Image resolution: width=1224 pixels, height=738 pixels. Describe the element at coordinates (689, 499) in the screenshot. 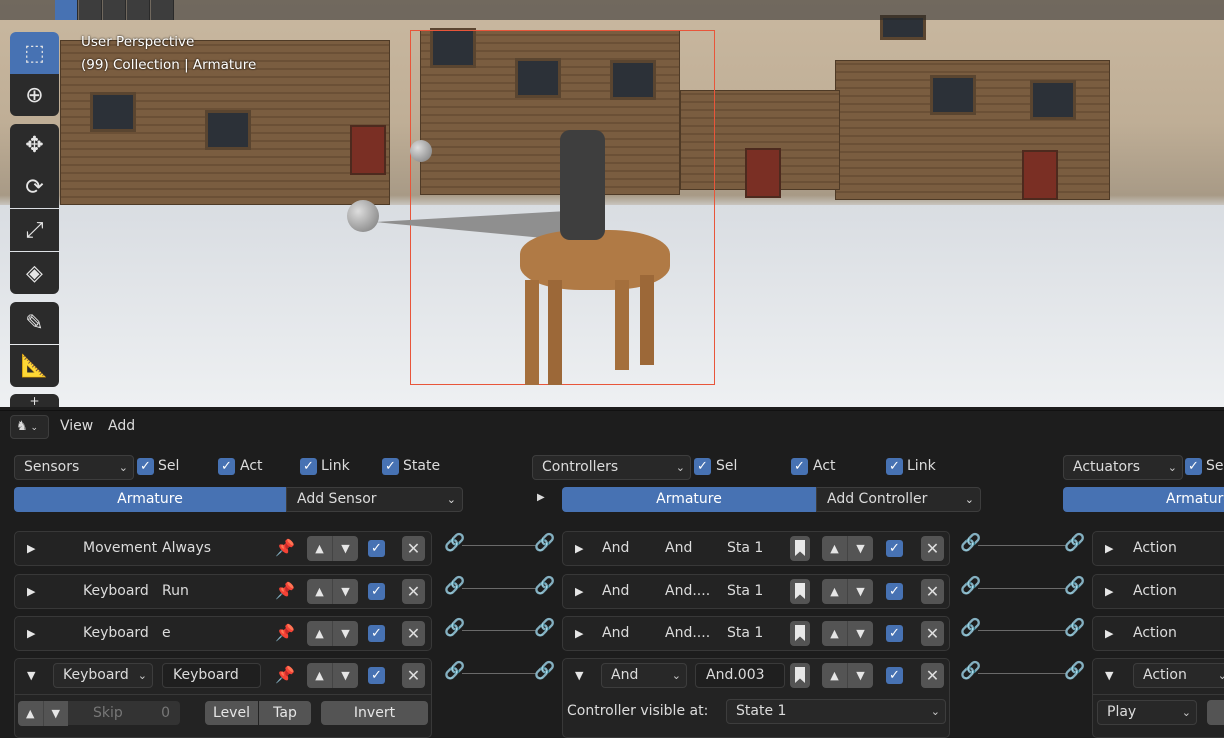

I see `controllers-object-armature: Armature` at that location.